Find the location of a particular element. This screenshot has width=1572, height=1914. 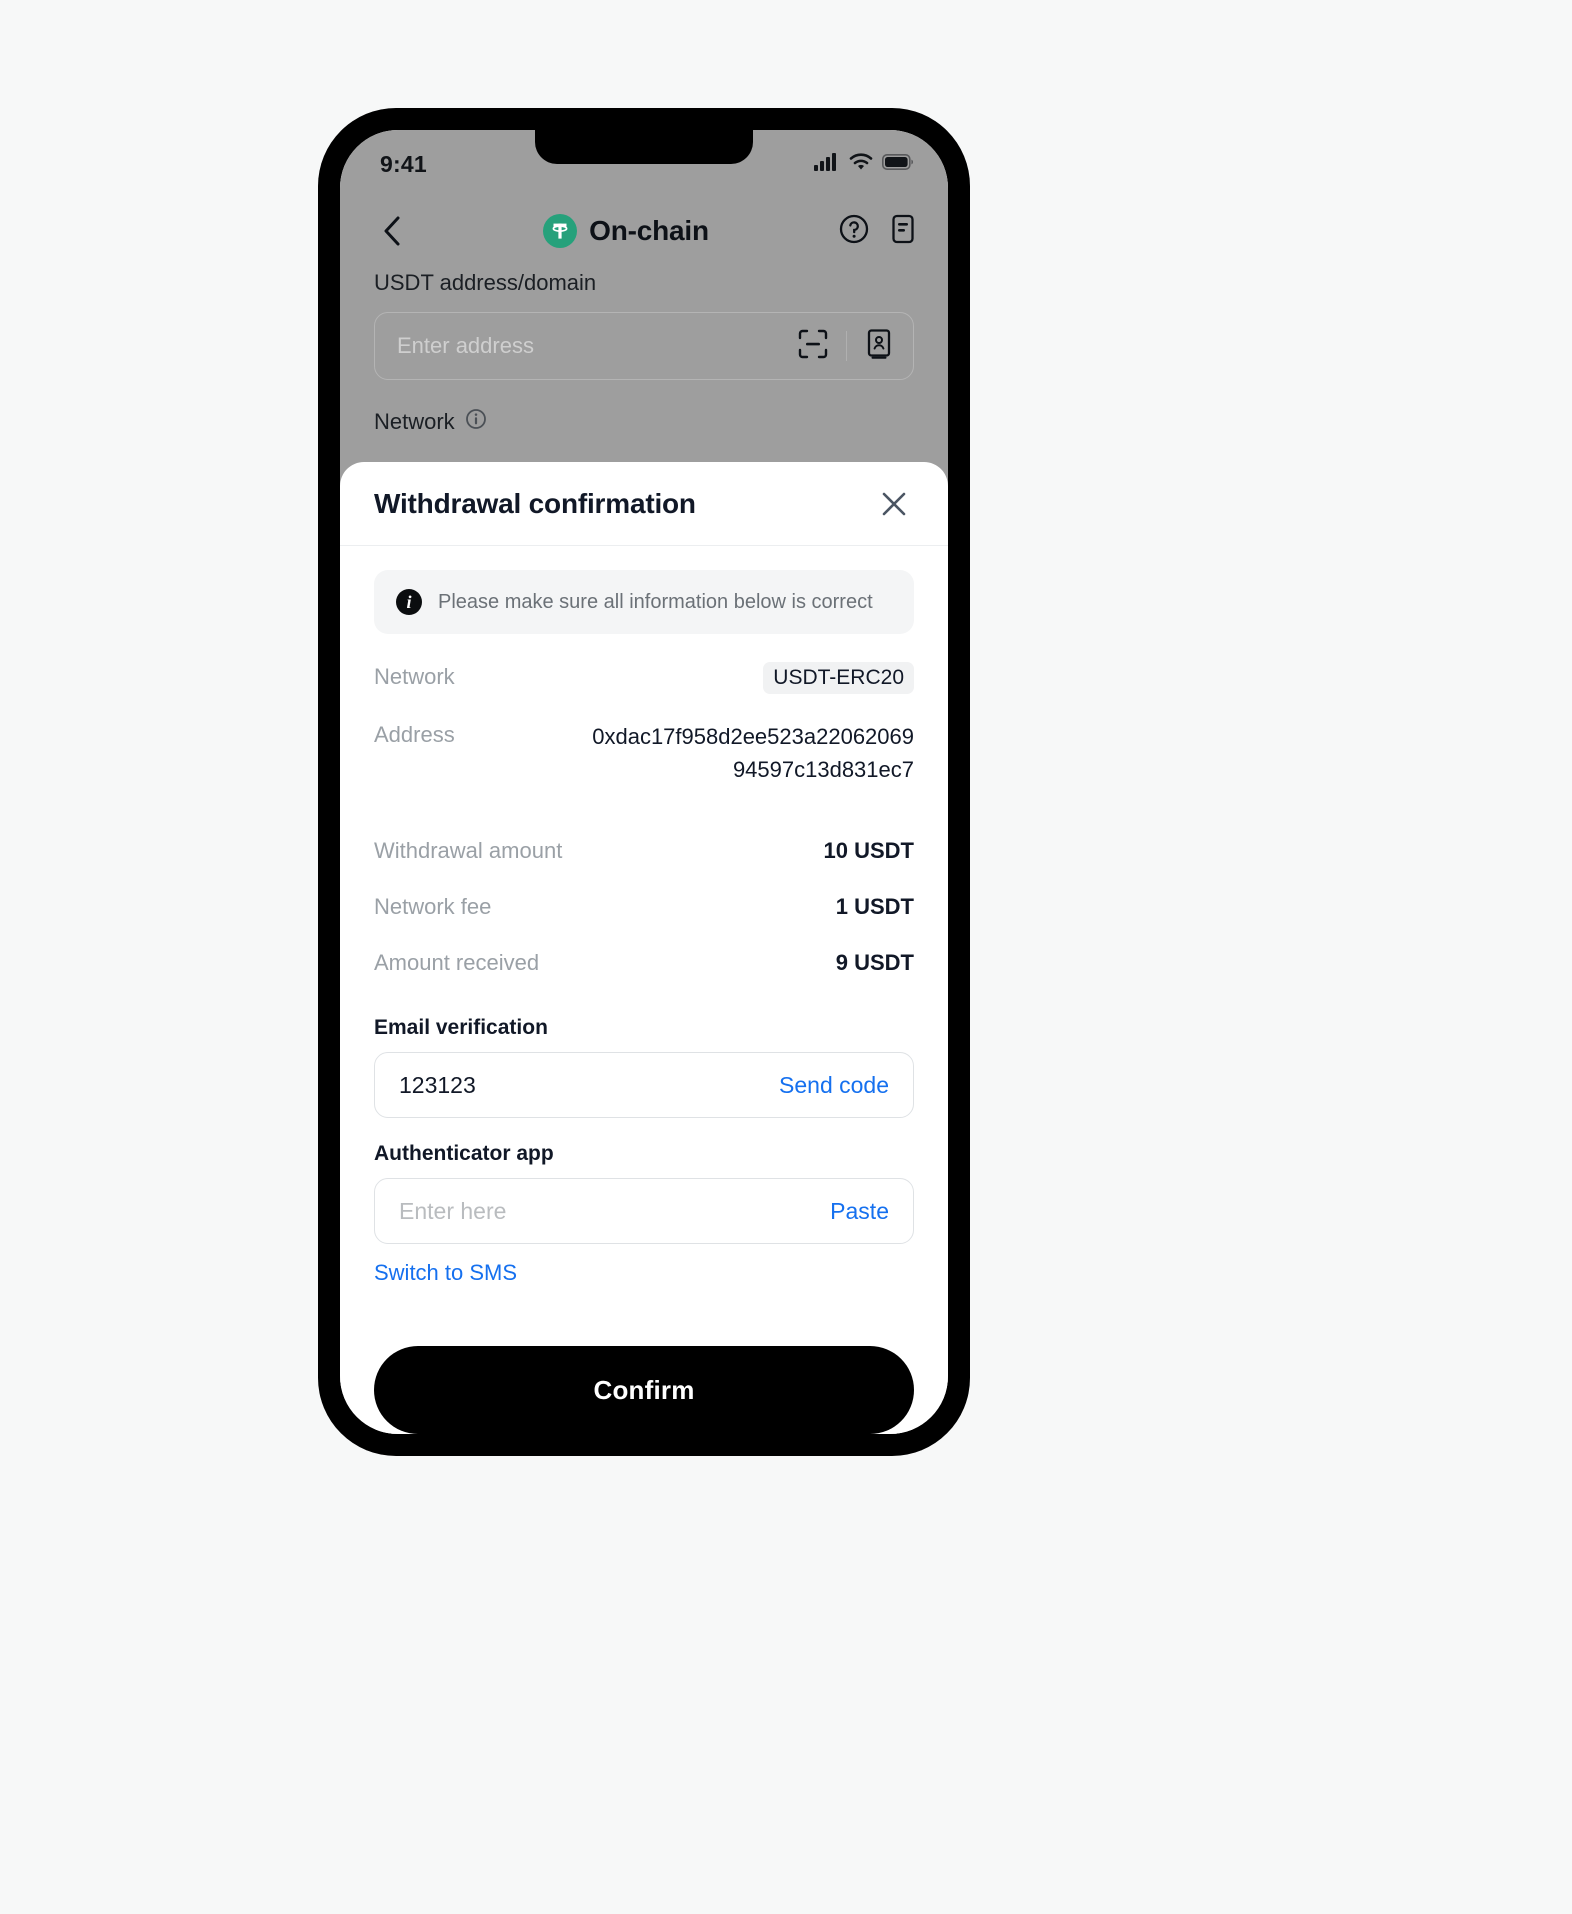

field-divider is located at coordinates (846, 346).